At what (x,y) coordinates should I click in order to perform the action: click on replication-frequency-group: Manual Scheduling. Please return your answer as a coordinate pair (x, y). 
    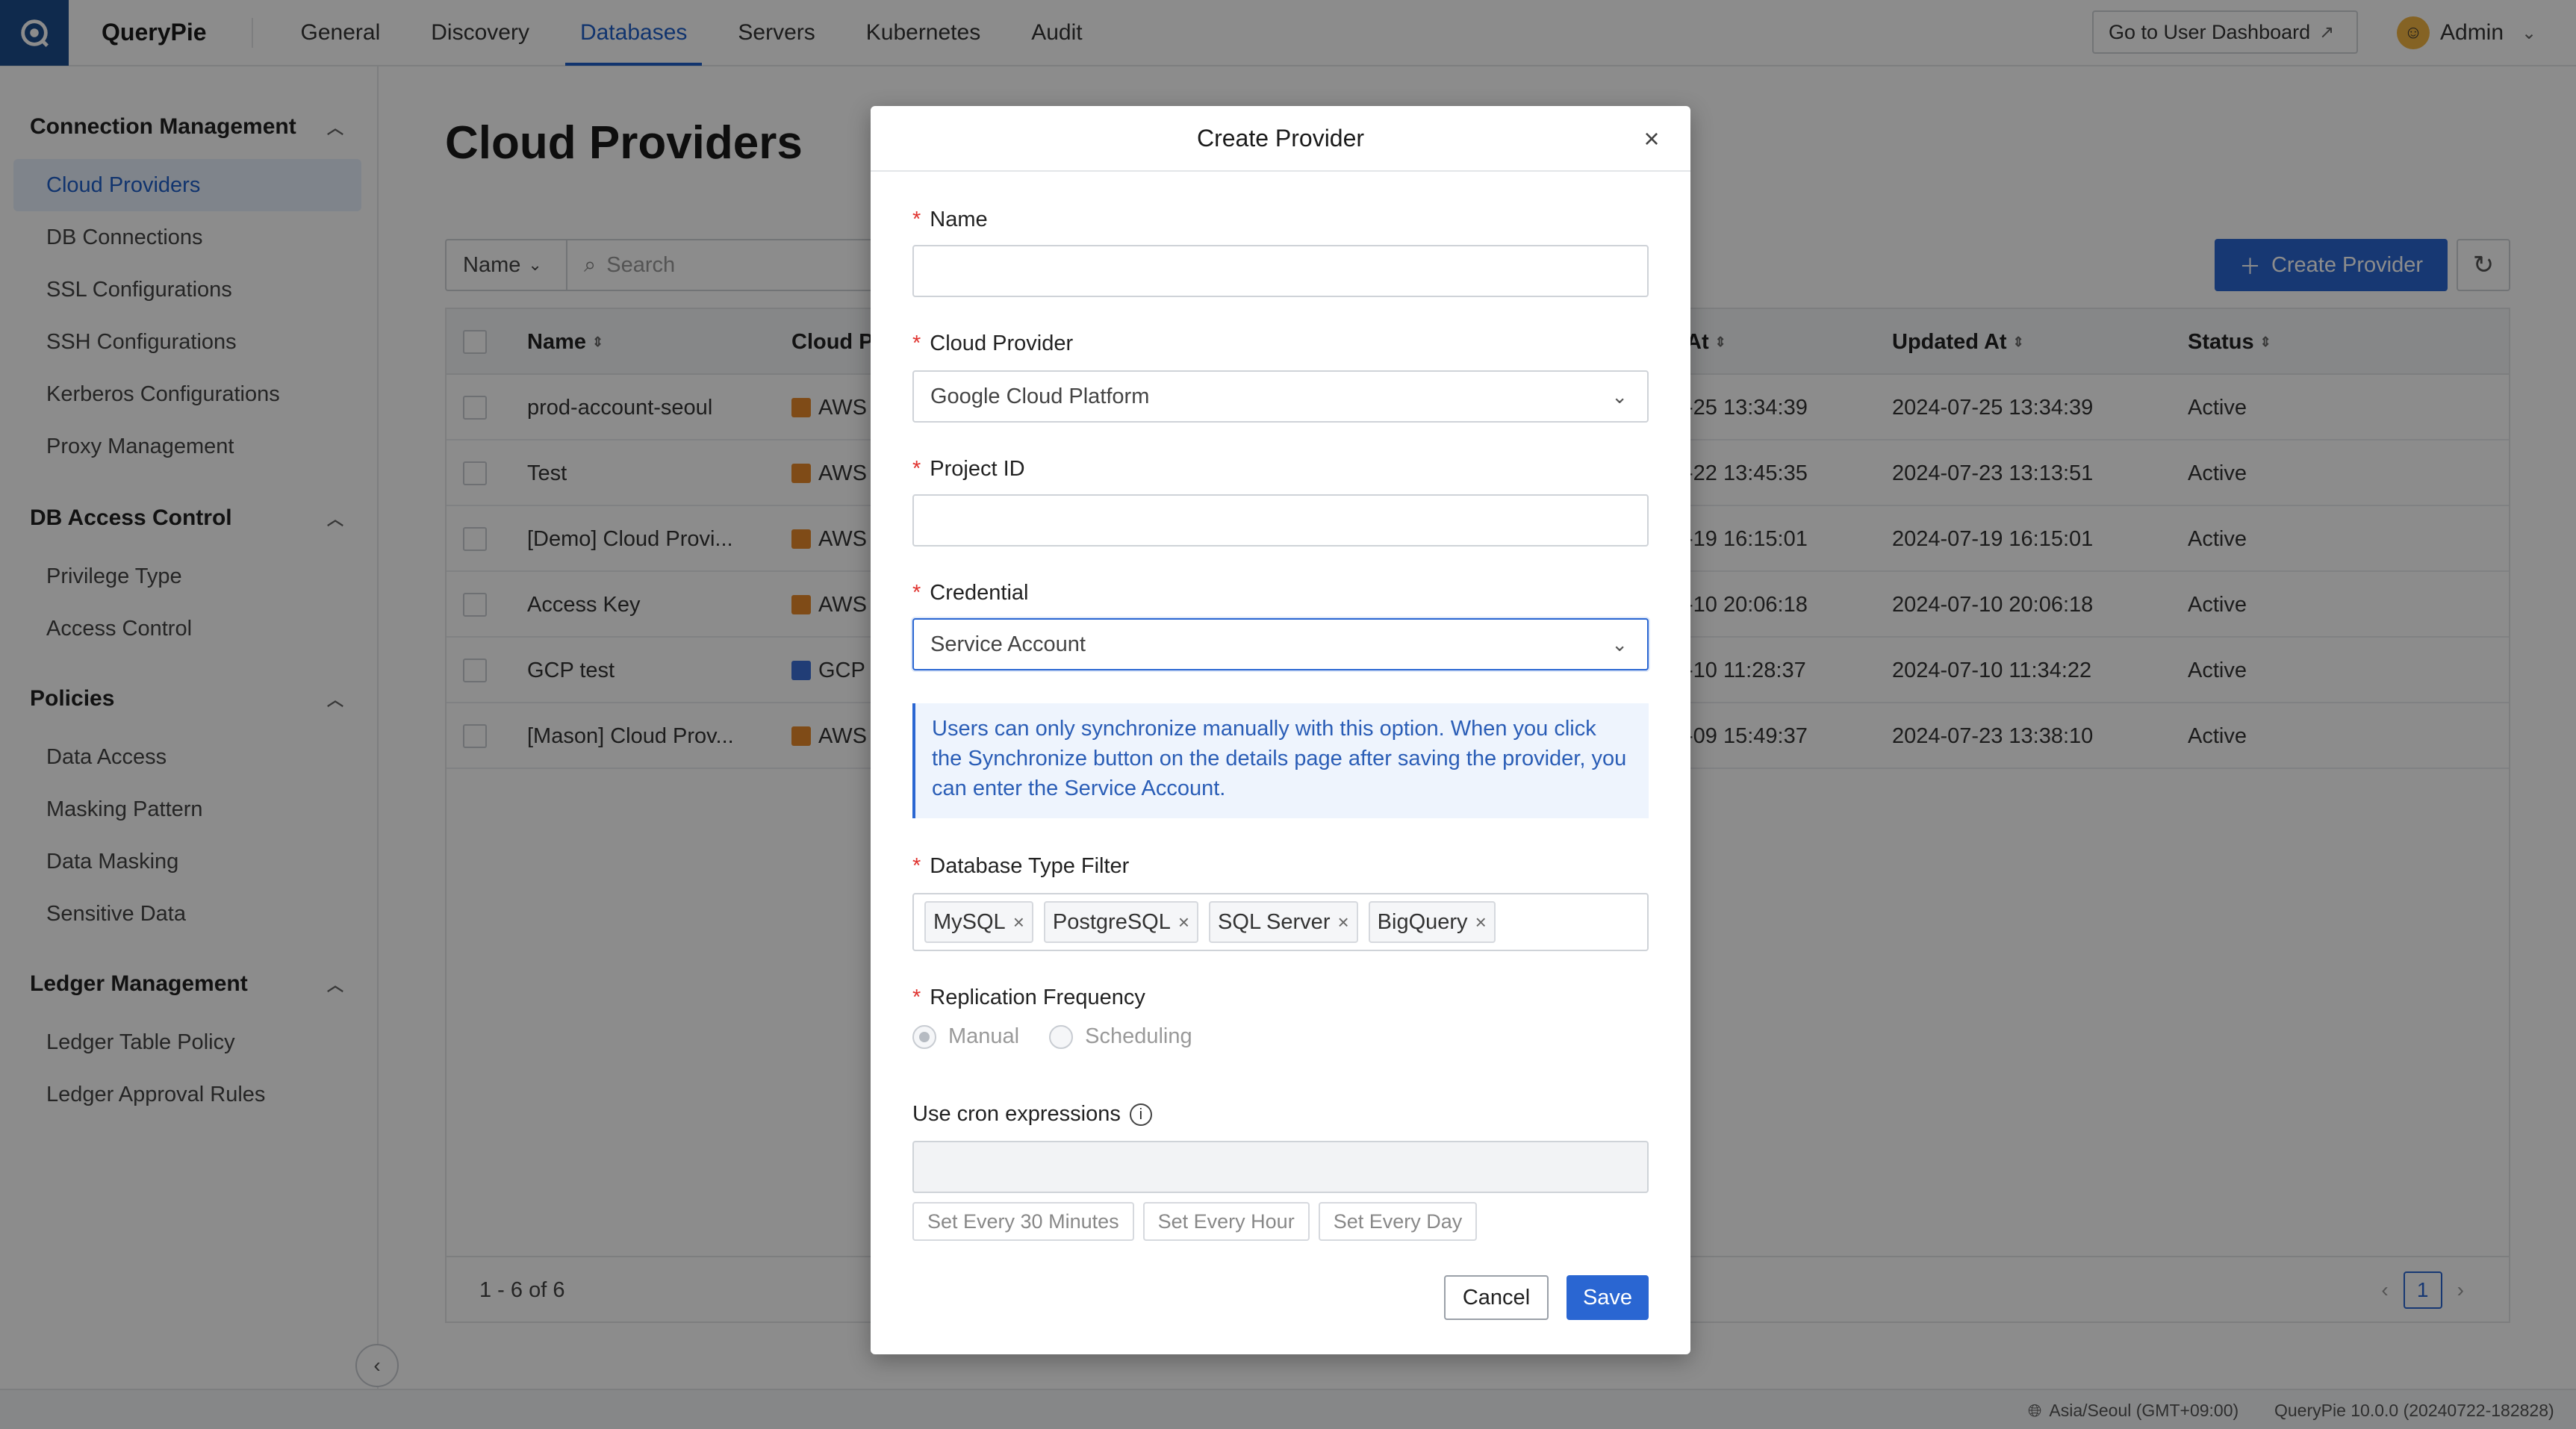
    Looking at the image, I should click on (1052, 1036).